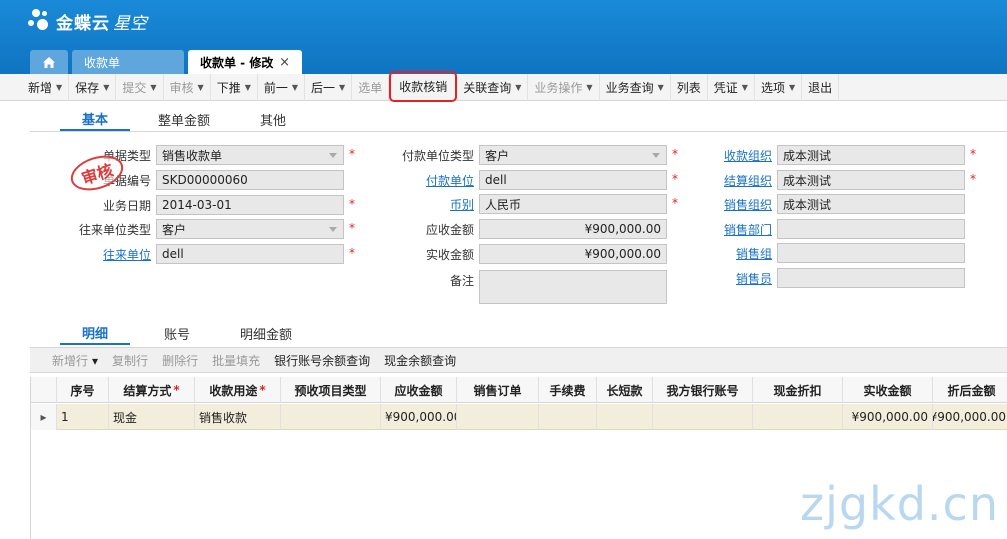  Describe the element at coordinates (95, 254) in the screenshot. I see `contact-label-link: 往来单位` at that location.